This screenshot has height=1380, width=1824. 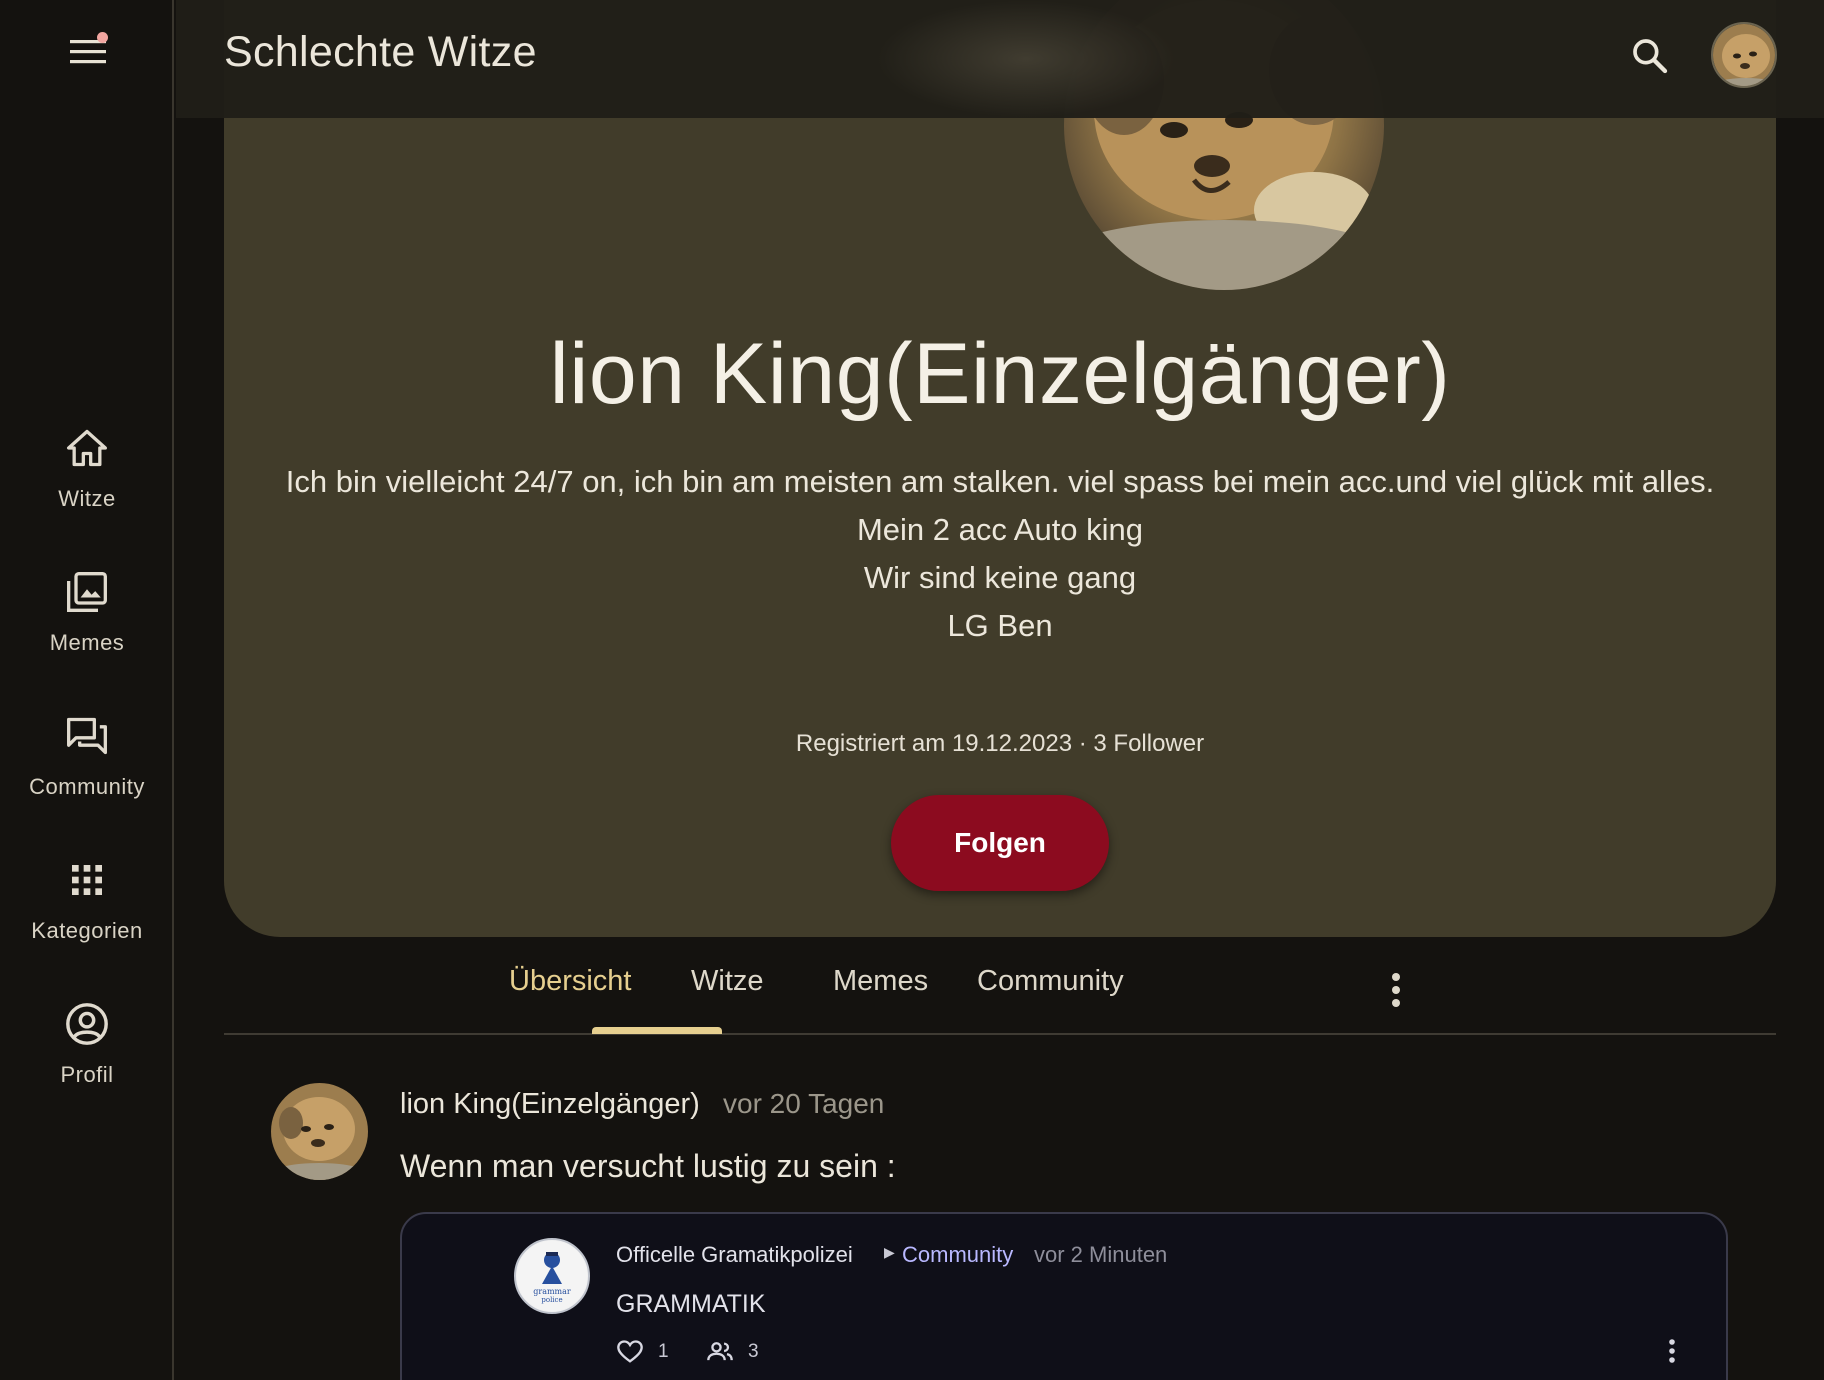 What do you see at coordinates (630, 1351) in the screenshot?
I see `heart-icon` at bounding box center [630, 1351].